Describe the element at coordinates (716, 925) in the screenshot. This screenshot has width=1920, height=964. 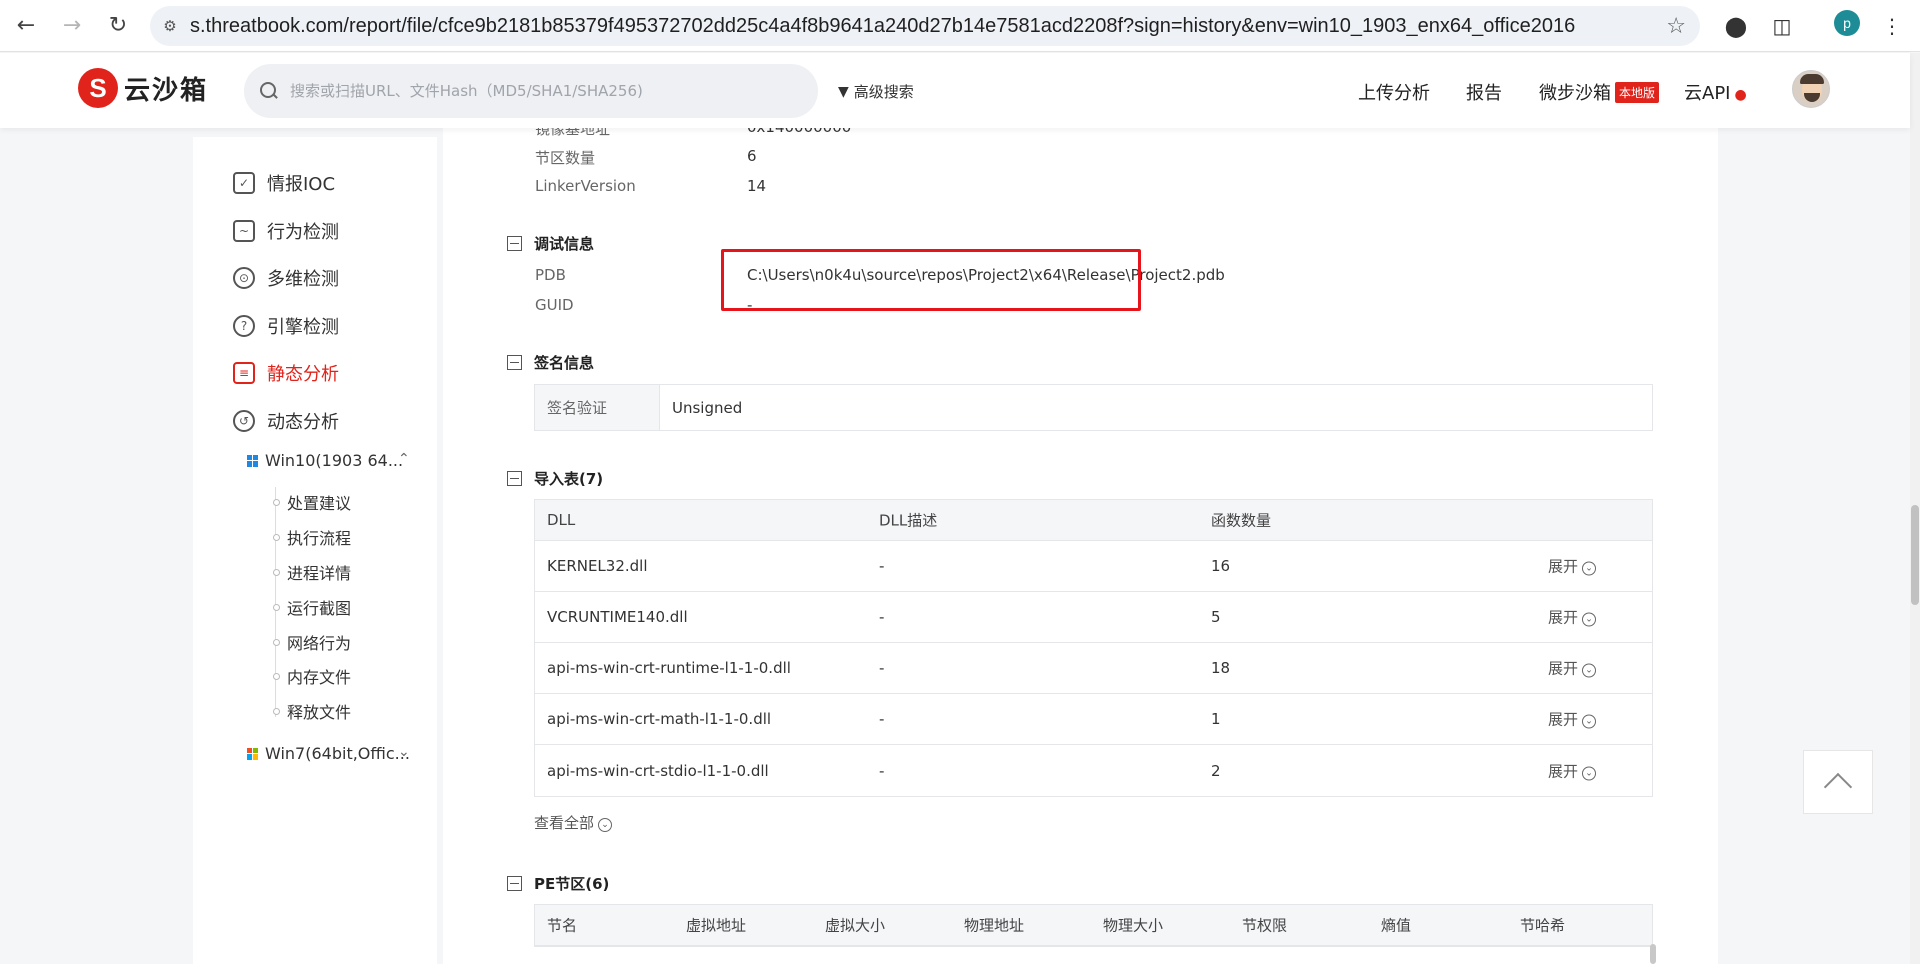
I see `col-virtual-address: 虚拟地址` at that location.